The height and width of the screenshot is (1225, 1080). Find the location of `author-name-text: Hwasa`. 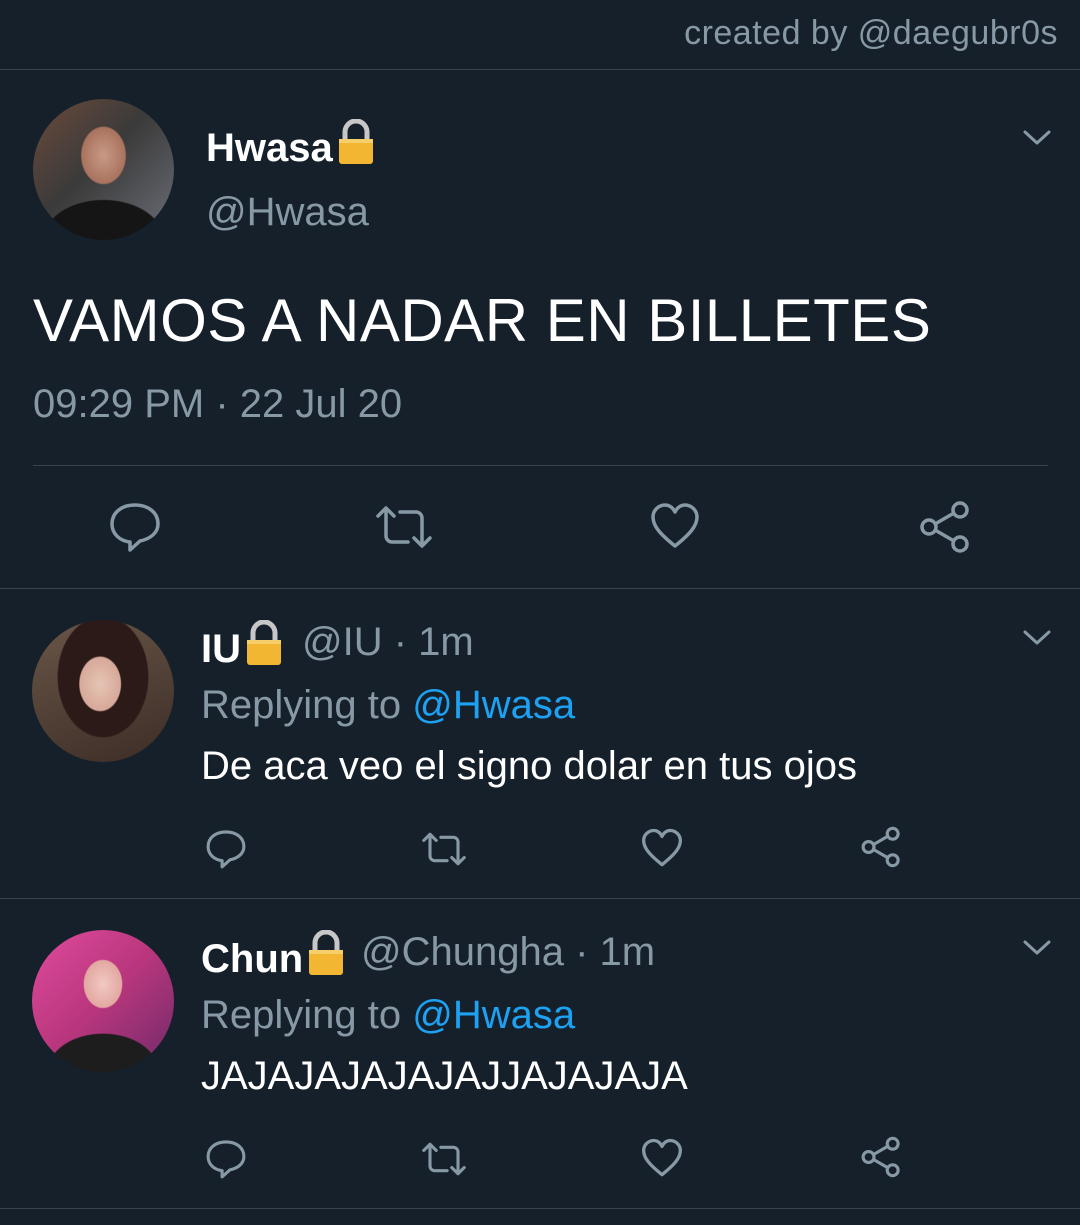

author-name-text: Hwasa is located at coordinates (269, 148).